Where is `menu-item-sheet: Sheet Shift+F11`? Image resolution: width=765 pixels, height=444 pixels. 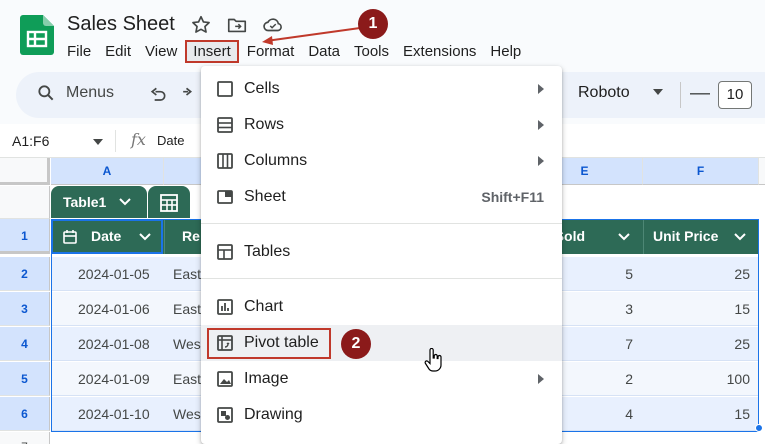 menu-item-sheet: Sheet Shift+F11 is located at coordinates (381, 197).